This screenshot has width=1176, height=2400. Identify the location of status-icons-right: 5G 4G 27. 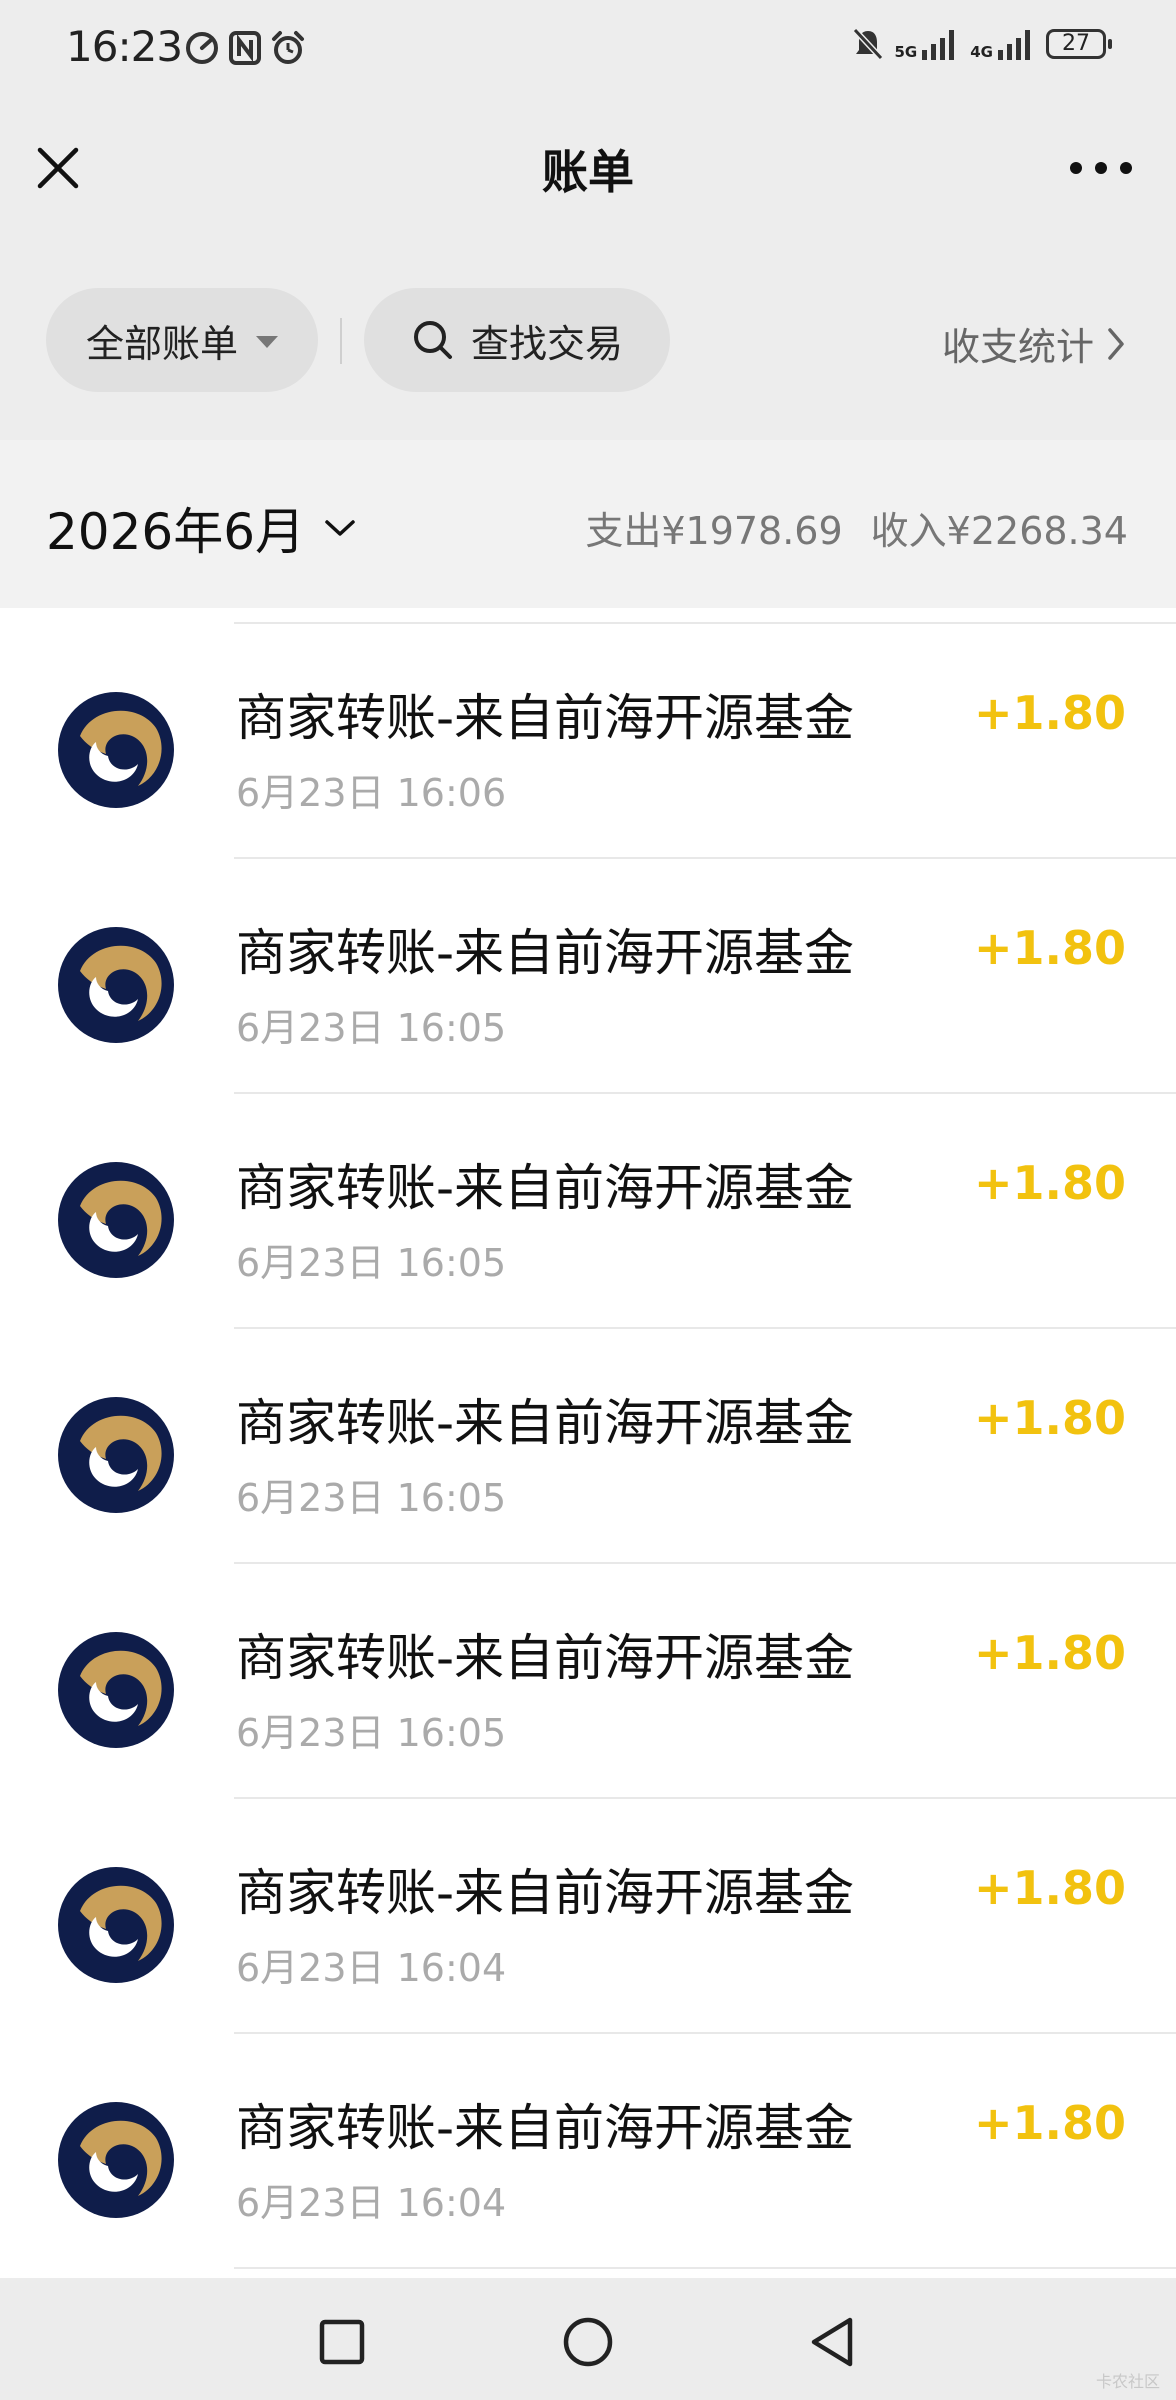
(981, 44).